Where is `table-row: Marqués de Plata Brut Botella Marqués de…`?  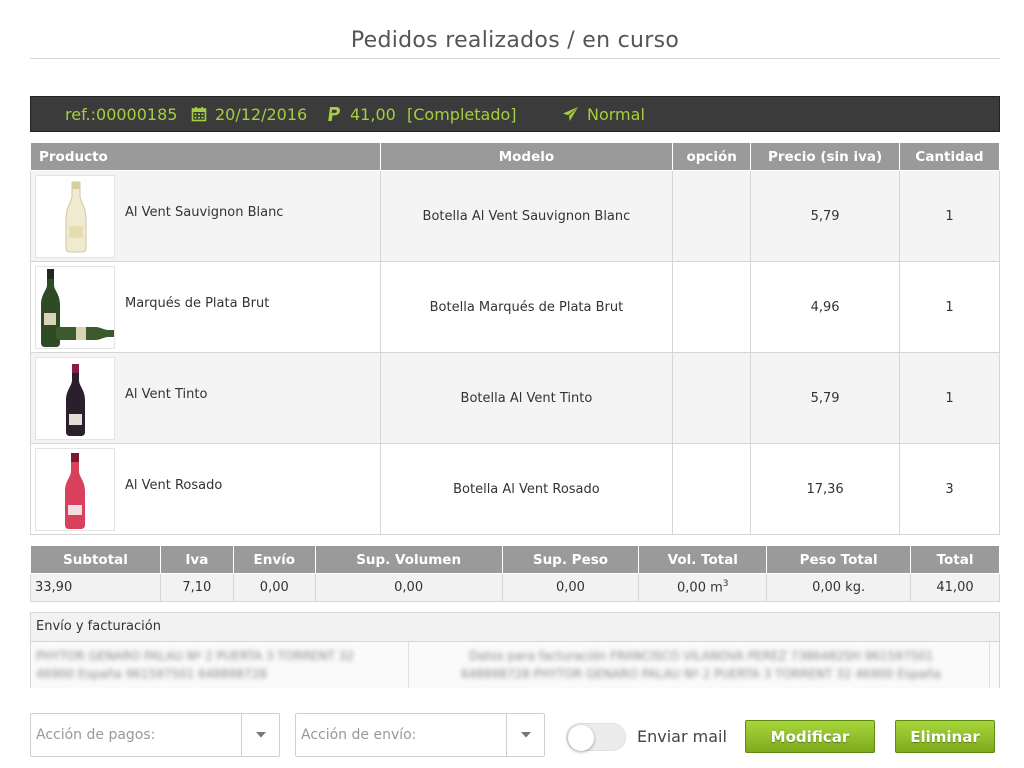
table-row: Marqués de Plata Brut Botella Marqués de… is located at coordinates (515, 307).